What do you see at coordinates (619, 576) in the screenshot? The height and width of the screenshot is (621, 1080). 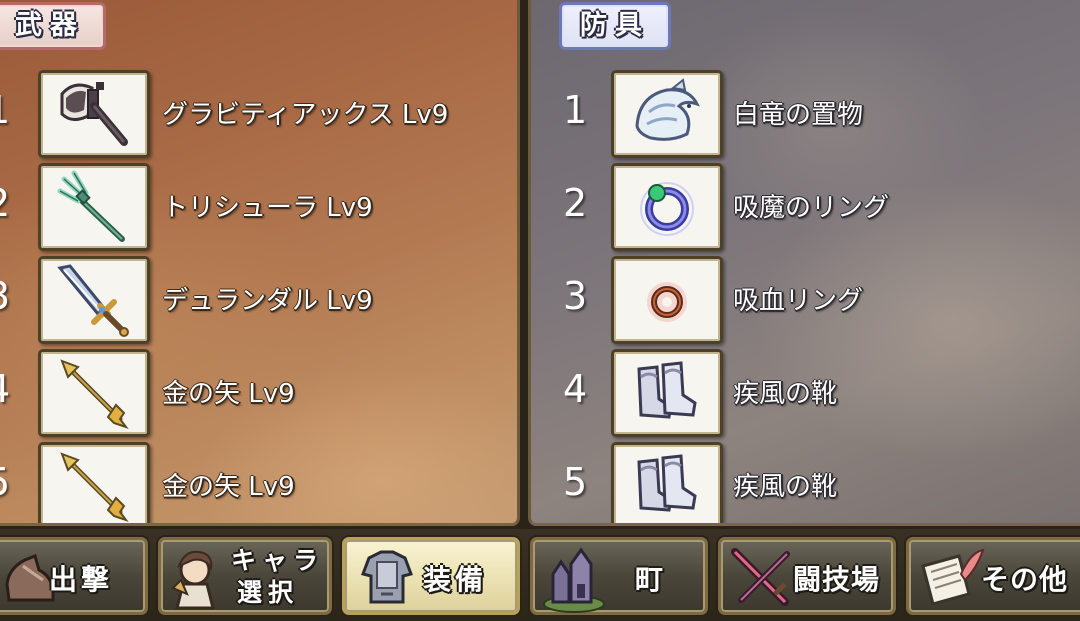 I see `nav-town-button: 町` at bounding box center [619, 576].